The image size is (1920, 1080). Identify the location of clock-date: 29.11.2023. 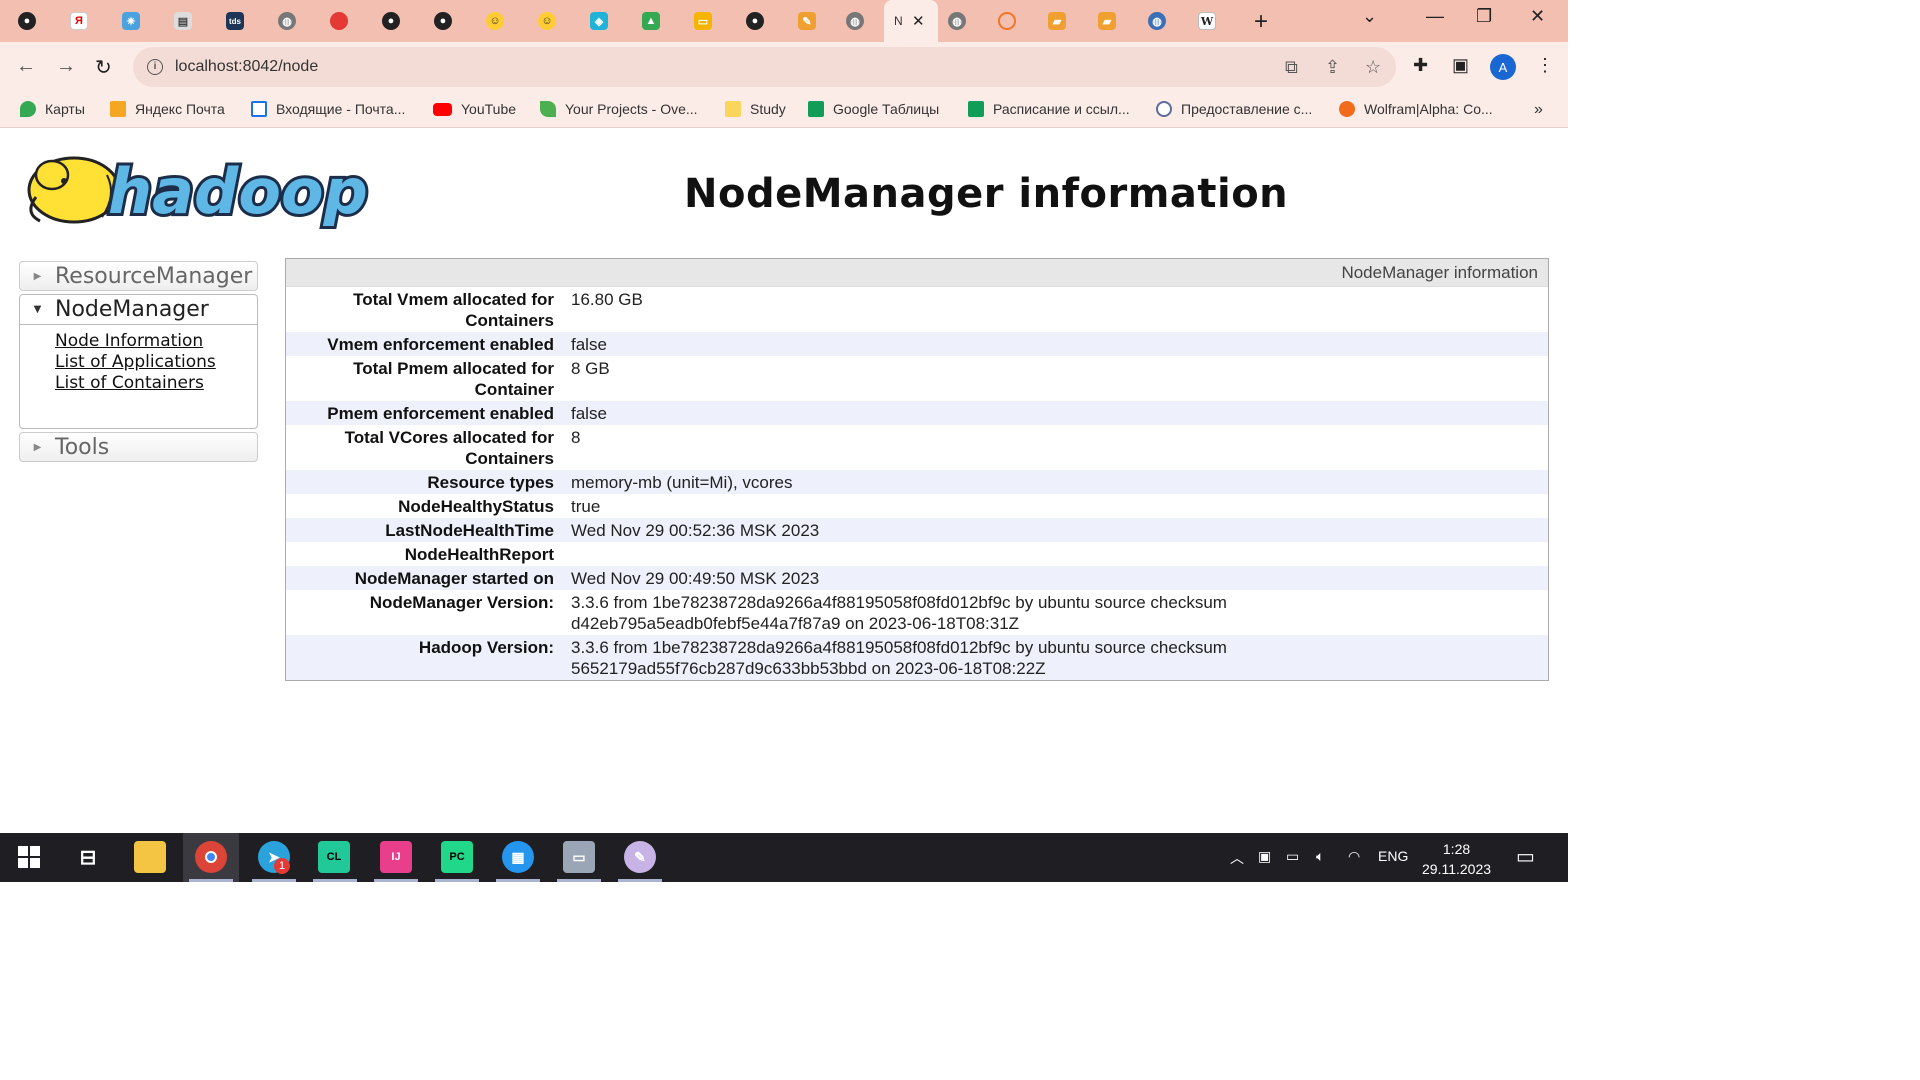
(1457, 869).